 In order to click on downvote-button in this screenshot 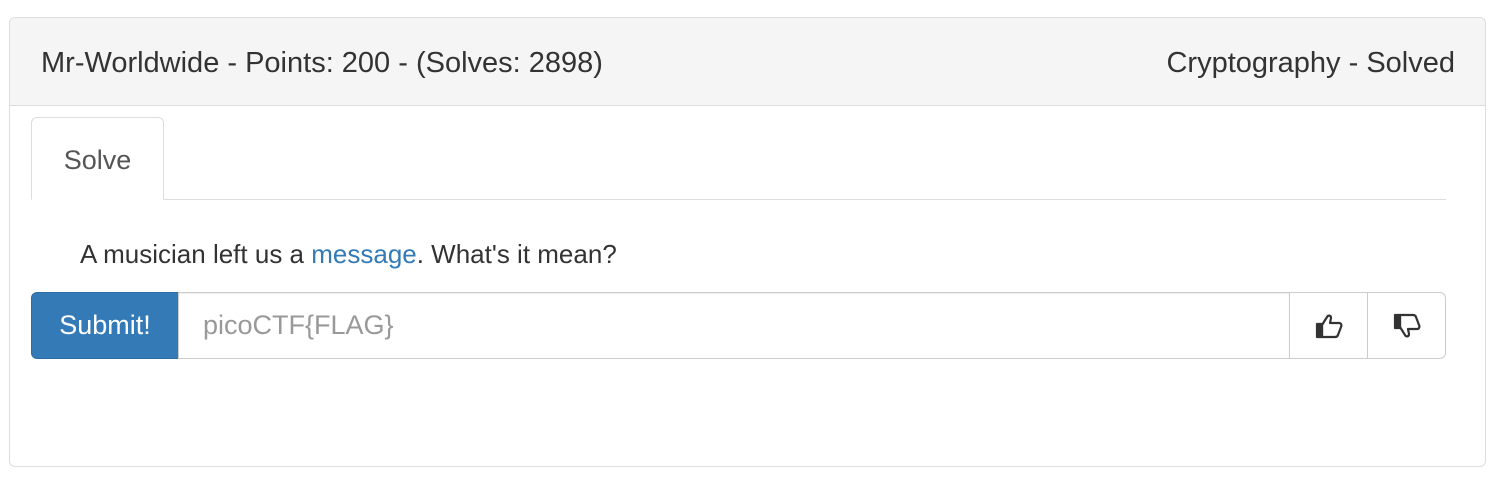, I will do `click(1406, 325)`.